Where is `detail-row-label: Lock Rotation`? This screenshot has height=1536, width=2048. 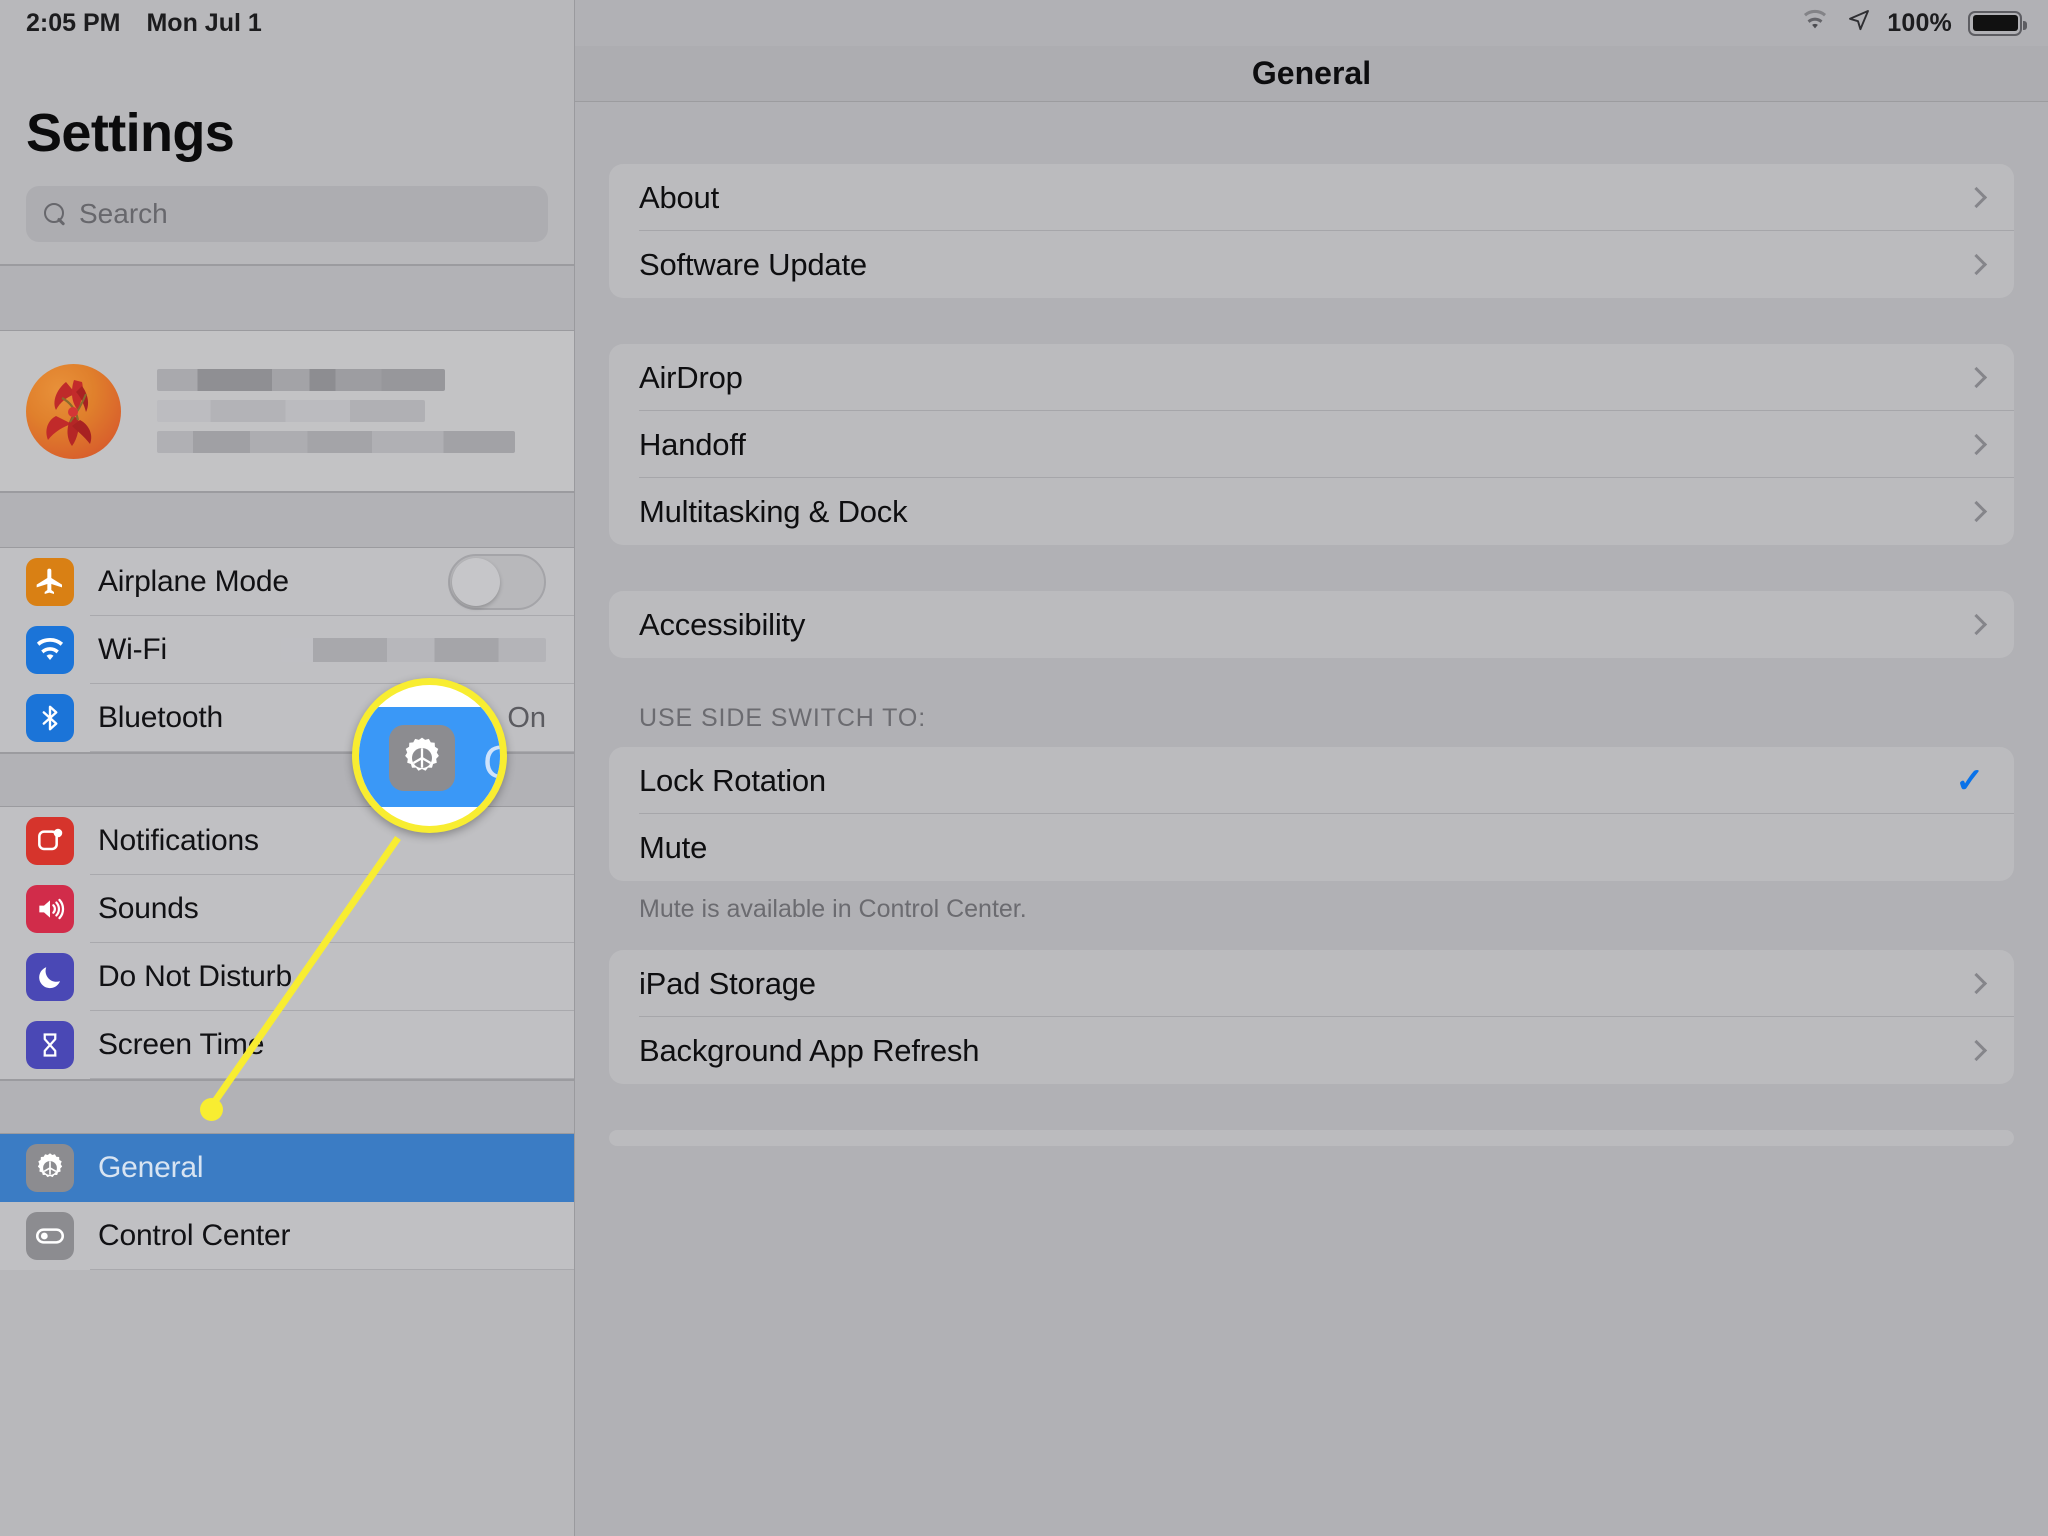 detail-row-label: Lock Rotation is located at coordinates (732, 780).